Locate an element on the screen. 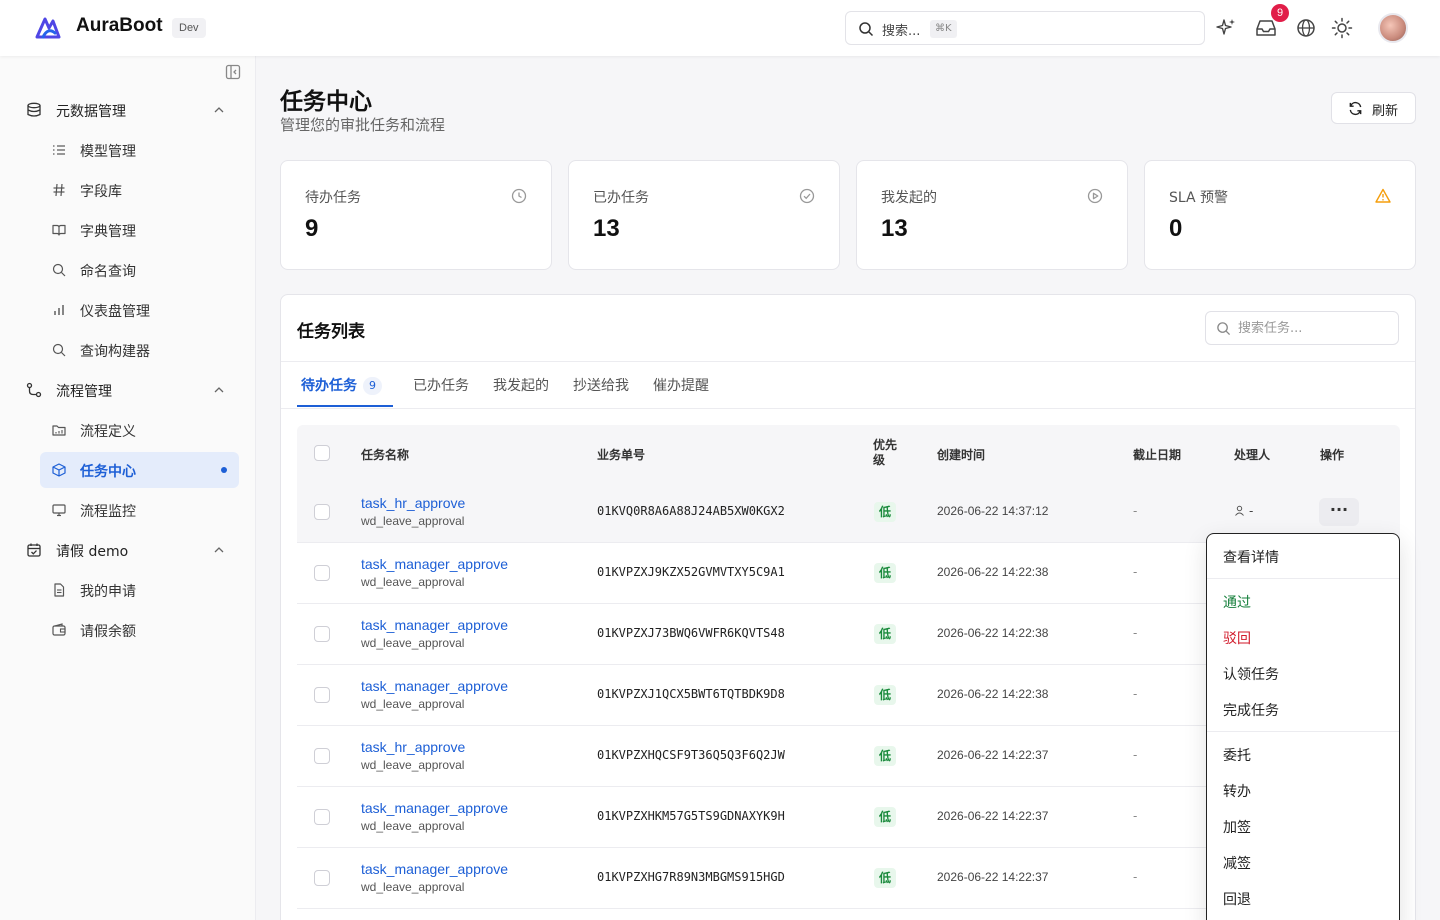 The height and width of the screenshot is (920, 1440). select-all-checkbox is located at coordinates (322, 453).